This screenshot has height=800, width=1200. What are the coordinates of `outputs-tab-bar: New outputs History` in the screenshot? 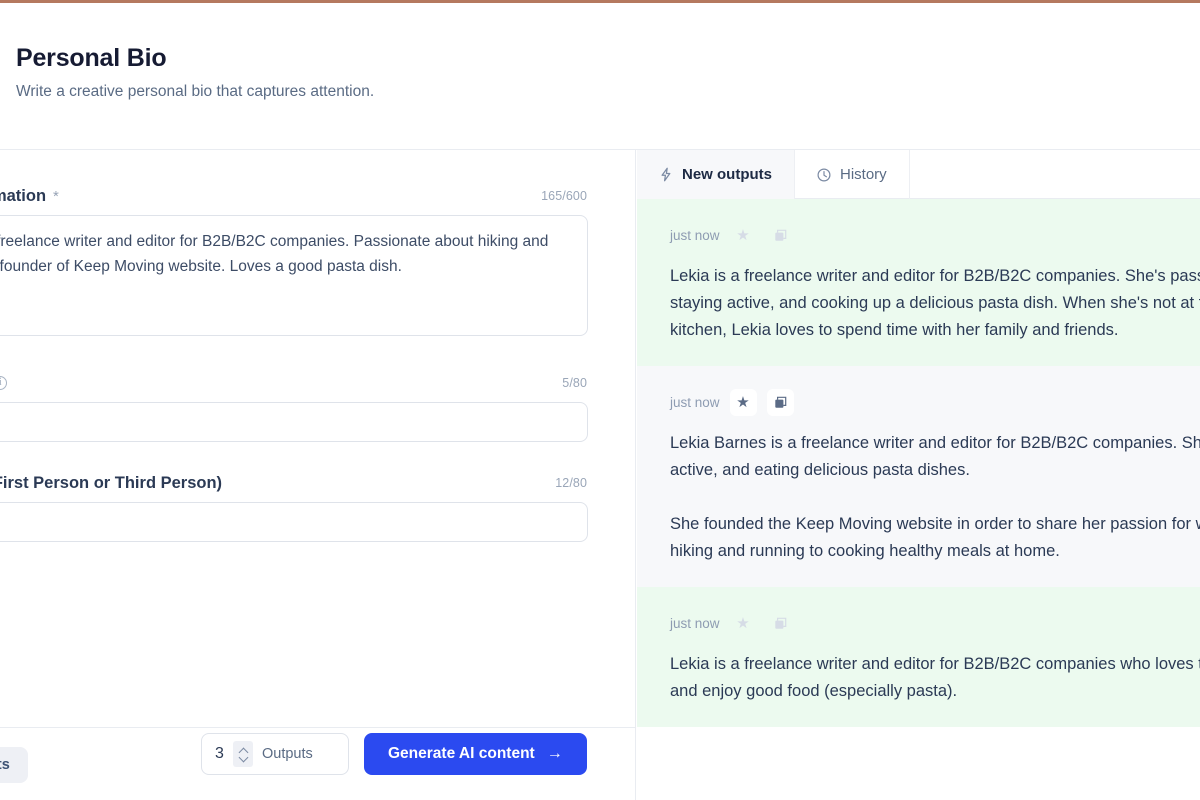 It's located at (918, 174).